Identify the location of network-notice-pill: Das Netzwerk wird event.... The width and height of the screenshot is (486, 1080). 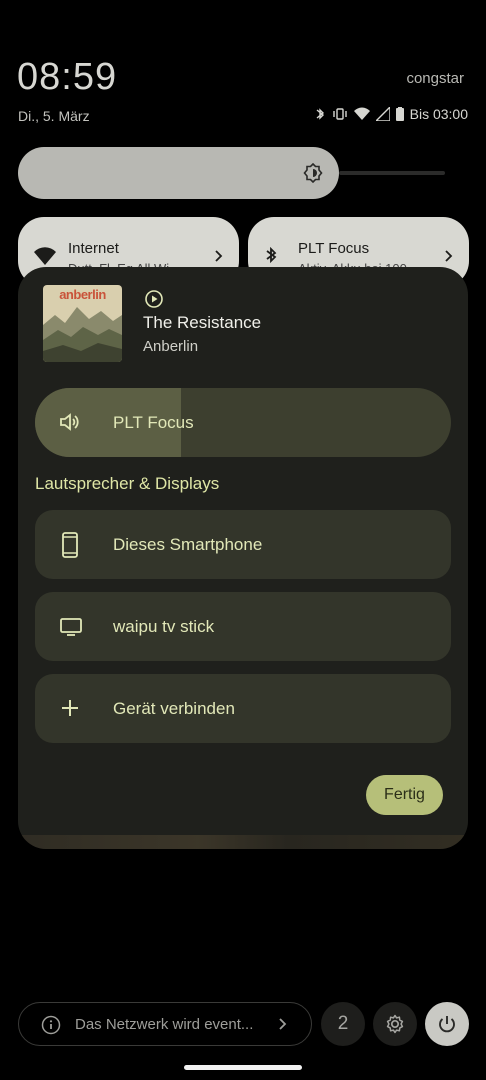
(165, 1024).